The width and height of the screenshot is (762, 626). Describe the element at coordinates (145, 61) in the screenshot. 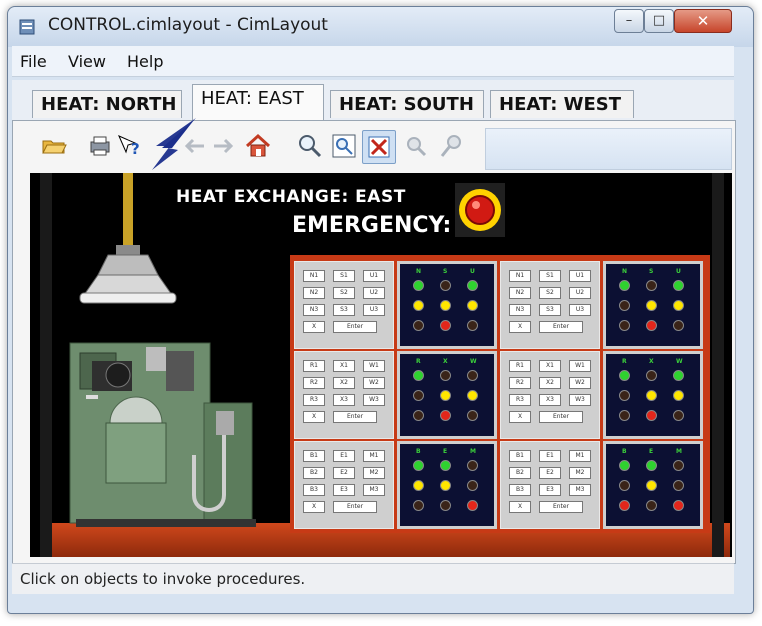

I see `menu-help: Help` at that location.